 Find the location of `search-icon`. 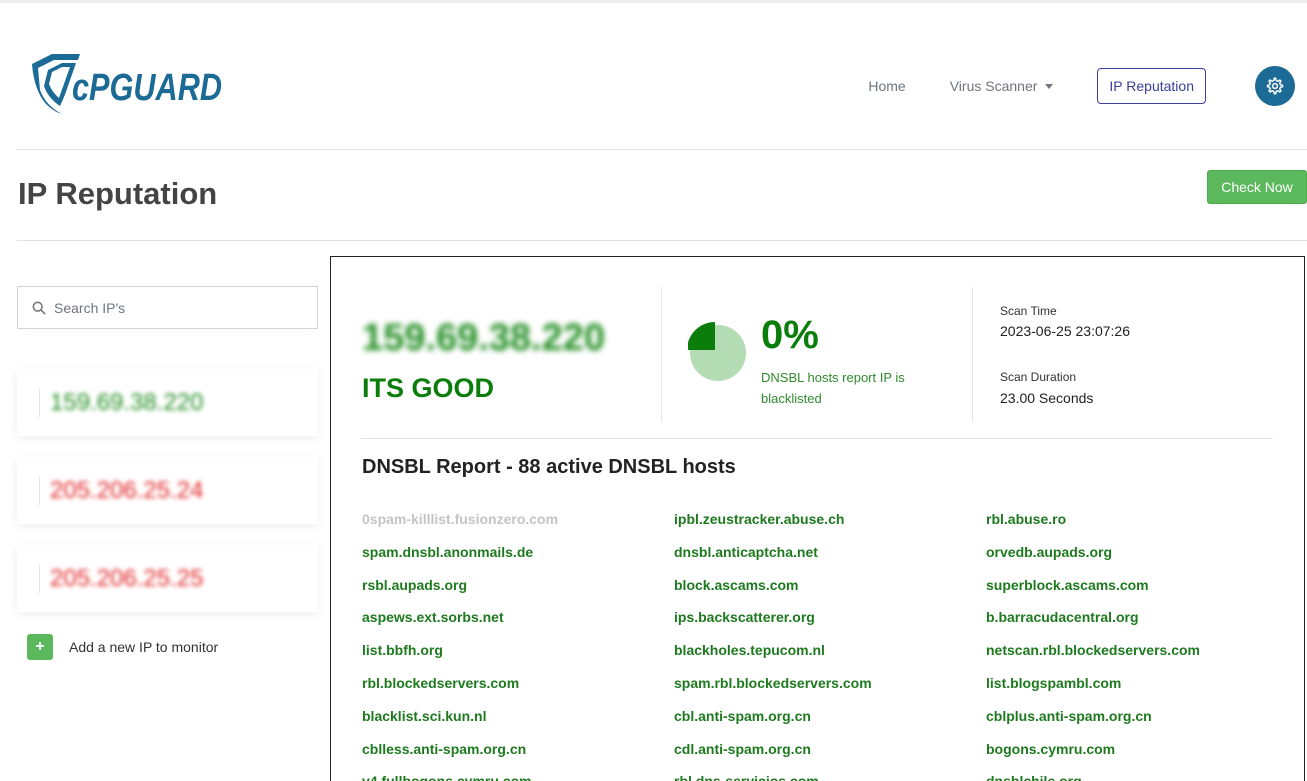

search-icon is located at coordinates (39, 307).